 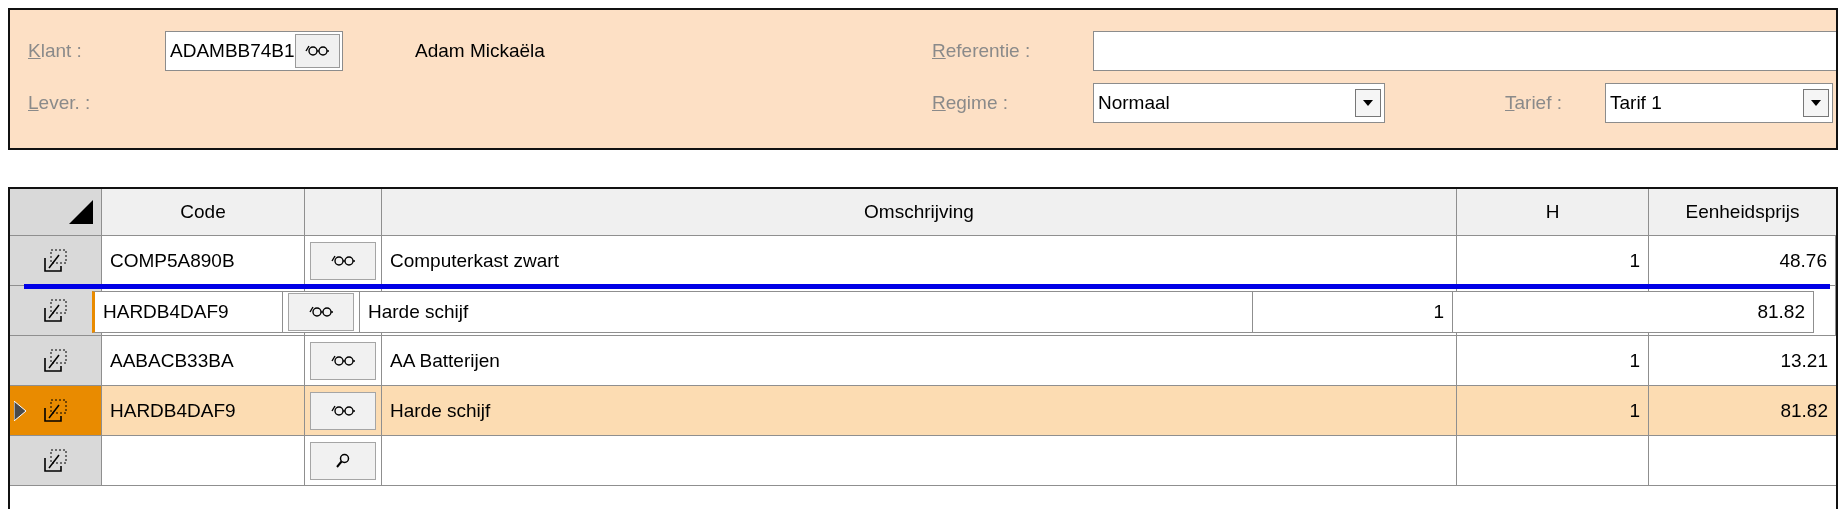 What do you see at coordinates (203, 212) in the screenshot?
I see `column-header: Code` at bounding box center [203, 212].